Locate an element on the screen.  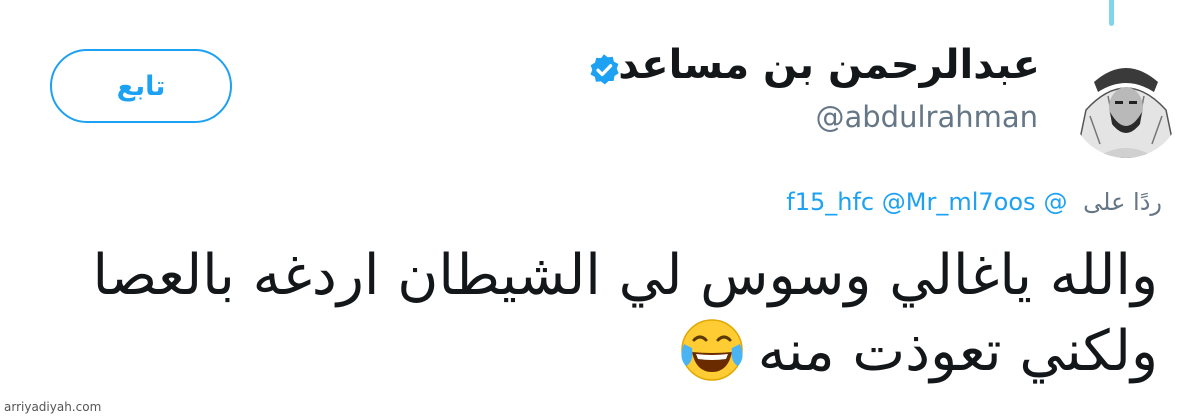
avatar is located at coordinates (1126, 102).